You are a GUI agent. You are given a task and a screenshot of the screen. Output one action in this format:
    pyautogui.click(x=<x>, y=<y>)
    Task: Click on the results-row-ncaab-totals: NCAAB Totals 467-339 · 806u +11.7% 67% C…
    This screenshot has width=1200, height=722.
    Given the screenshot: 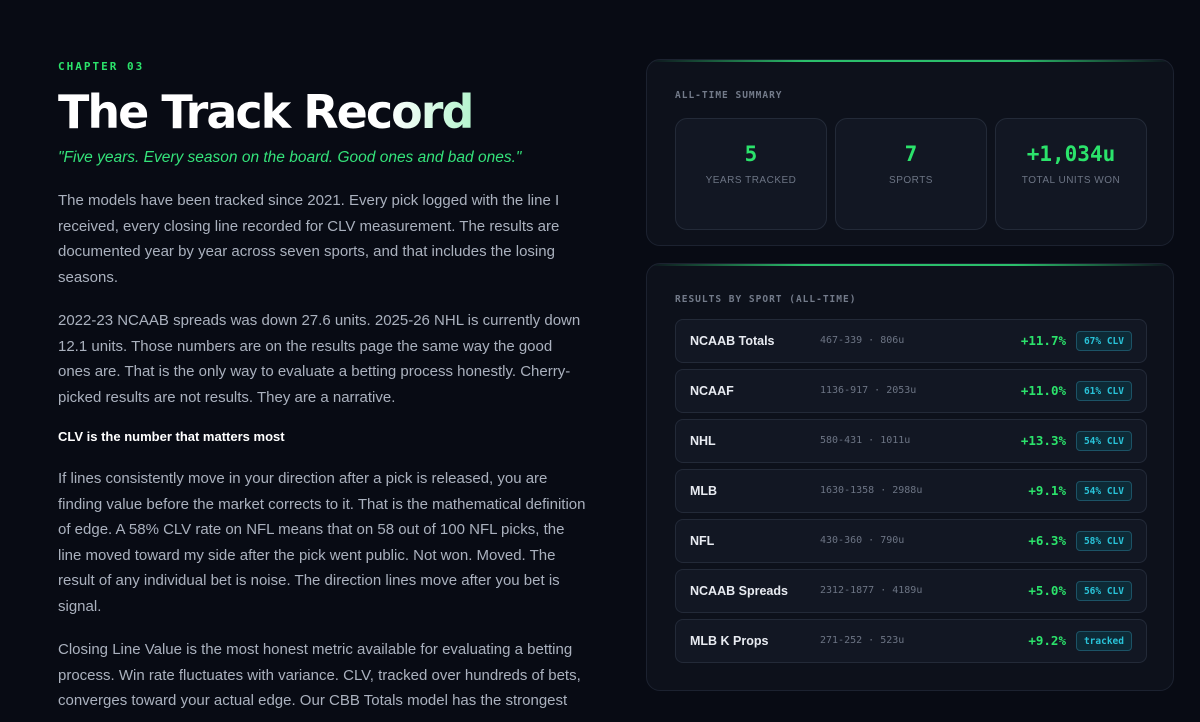 What is the action you would take?
    pyautogui.click(x=911, y=341)
    